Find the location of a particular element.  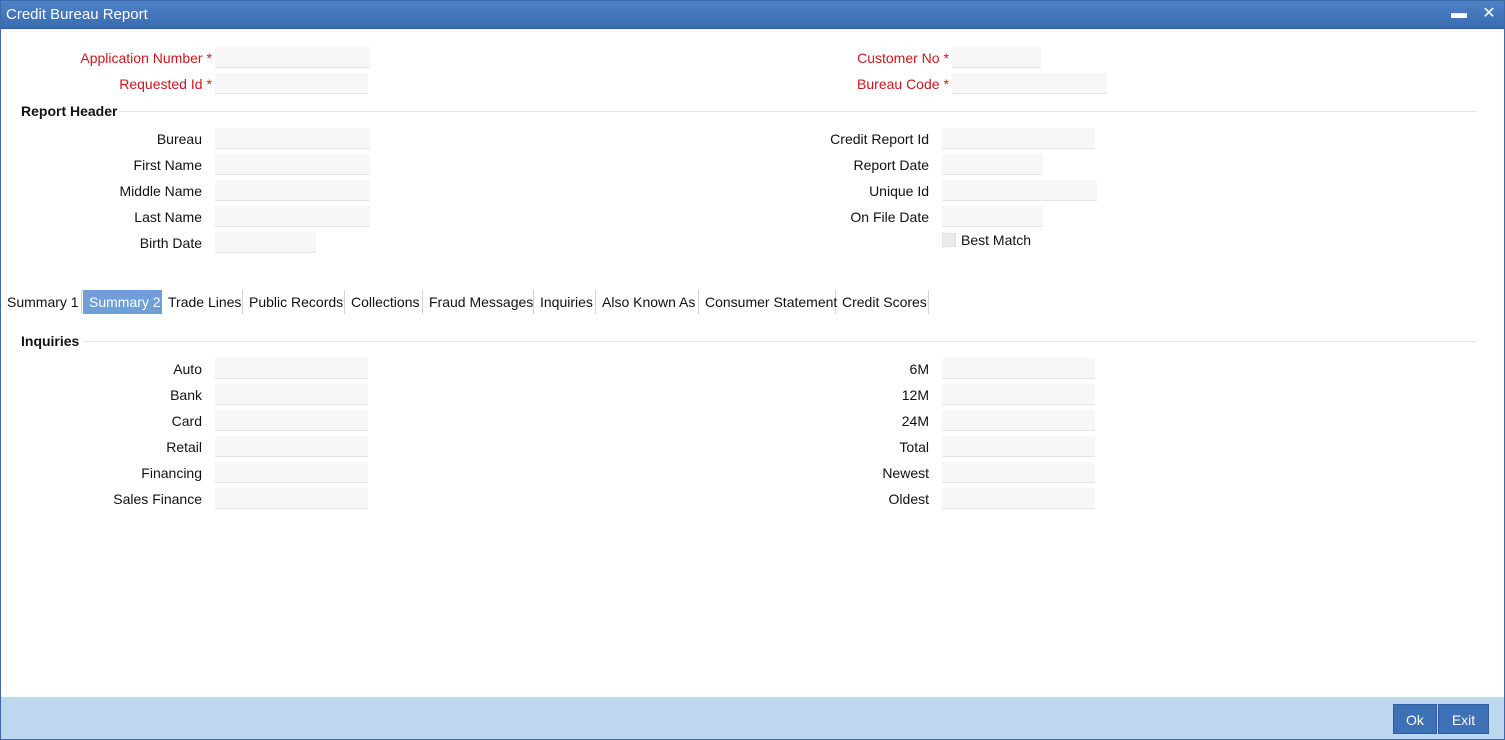

newest-label: Newest is located at coordinates (905, 473).